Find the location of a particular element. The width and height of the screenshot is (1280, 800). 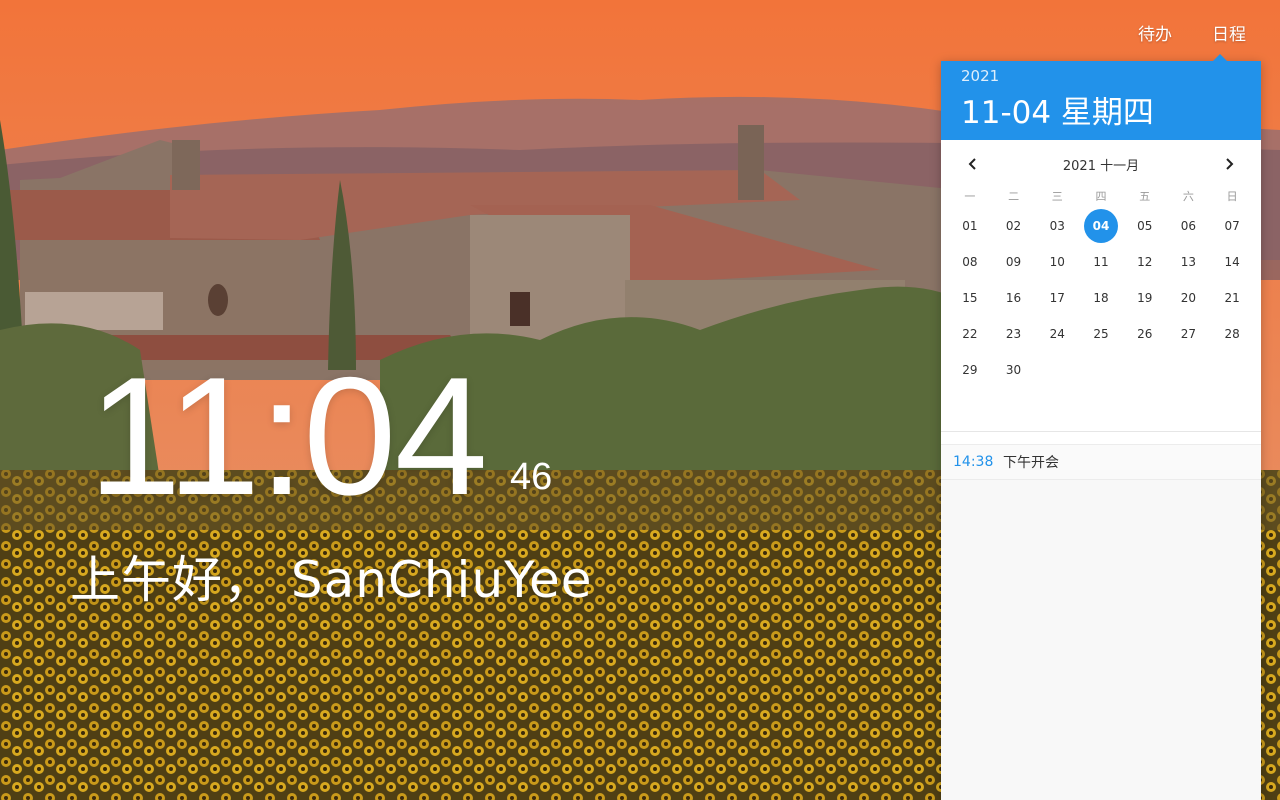

day-number: 20 is located at coordinates (1188, 298).